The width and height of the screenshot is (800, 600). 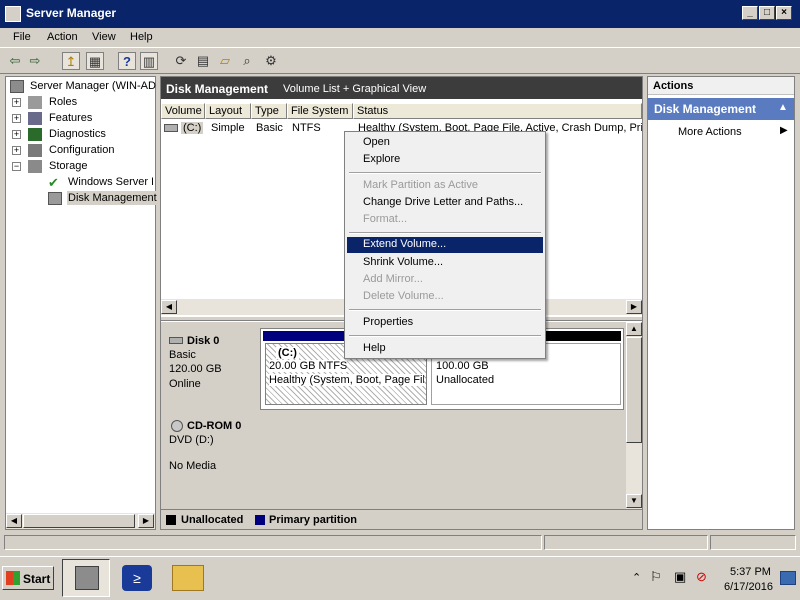 What do you see at coordinates (55, 198) in the screenshot?
I see `disk-management-icon` at bounding box center [55, 198].